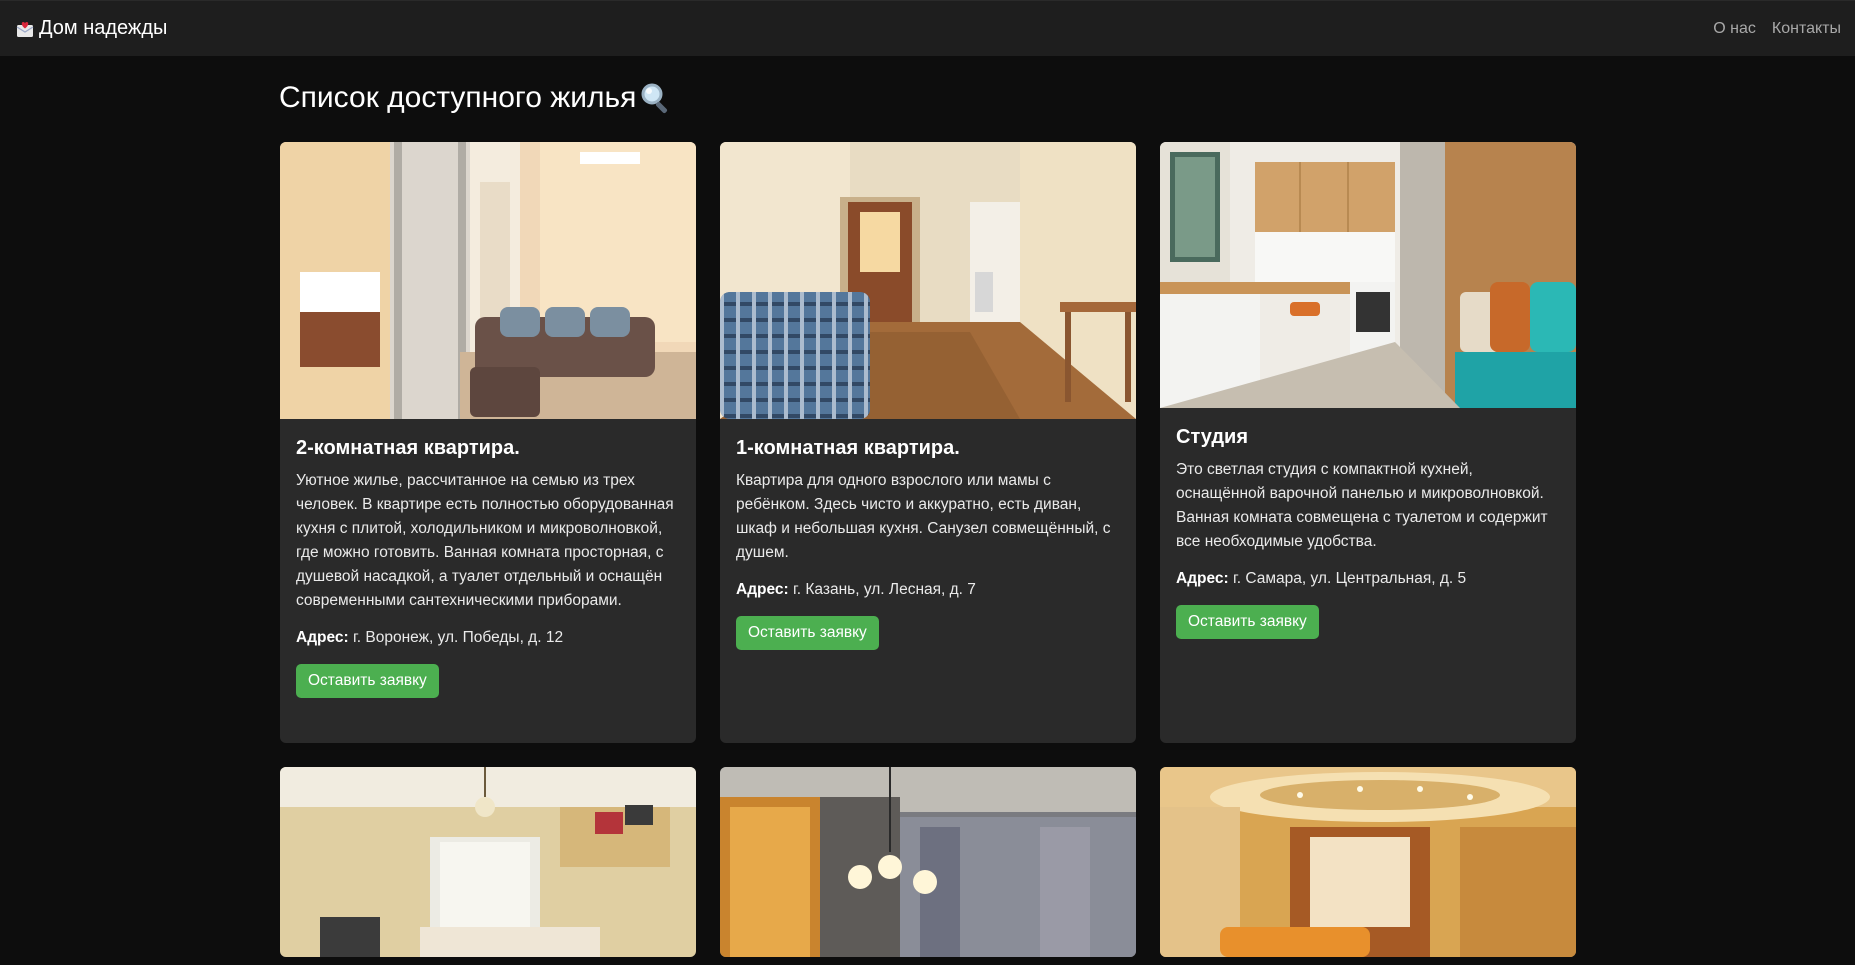  Describe the element at coordinates (1350, 578) in the screenshot. I see `address-value: г. Самара, ул. Центральная, д. 5` at that location.